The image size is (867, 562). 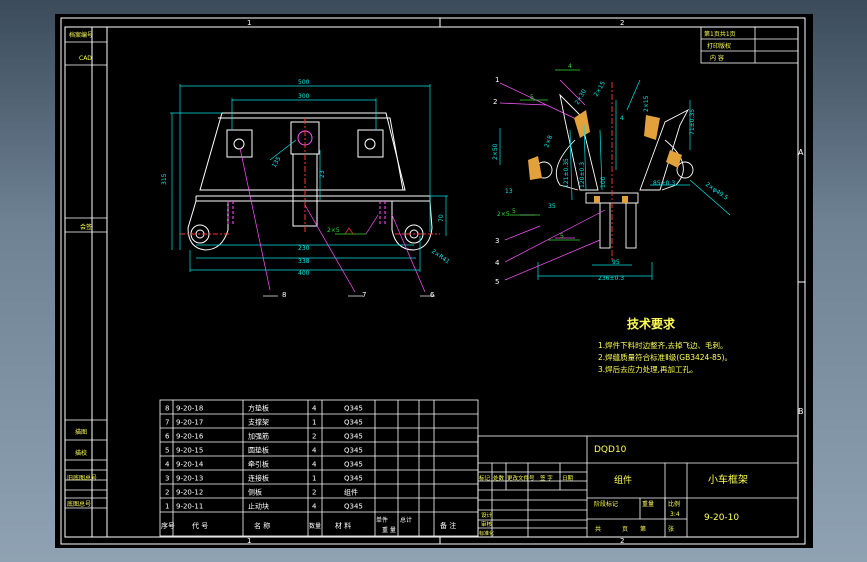 I want to click on front-callout-6: 6, so click(x=432, y=295).